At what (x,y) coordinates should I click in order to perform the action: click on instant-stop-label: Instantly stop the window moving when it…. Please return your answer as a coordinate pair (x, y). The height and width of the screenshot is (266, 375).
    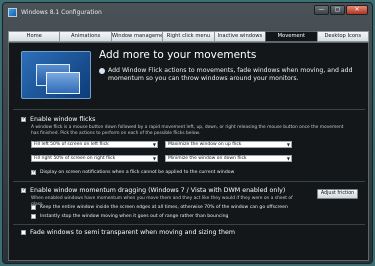
    Looking at the image, I should click on (134, 216).